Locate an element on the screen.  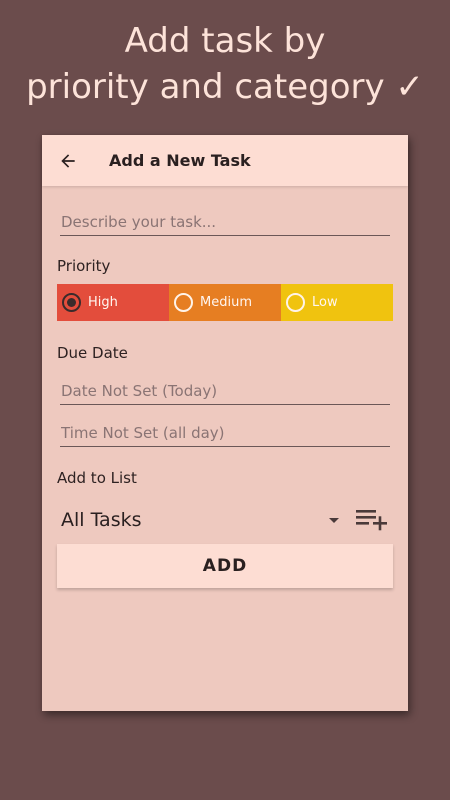
priority-option-label: Medium is located at coordinates (226, 302).